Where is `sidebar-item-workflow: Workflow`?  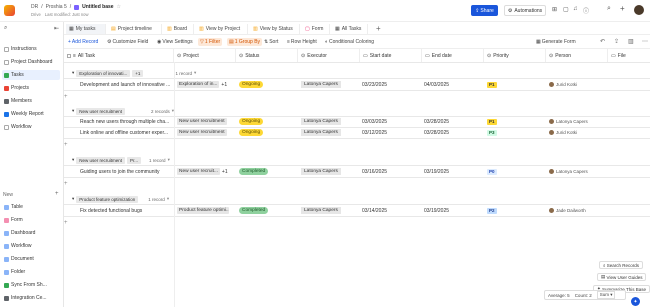 sidebar-item-workflow: Workflow is located at coordinates (31, 127).